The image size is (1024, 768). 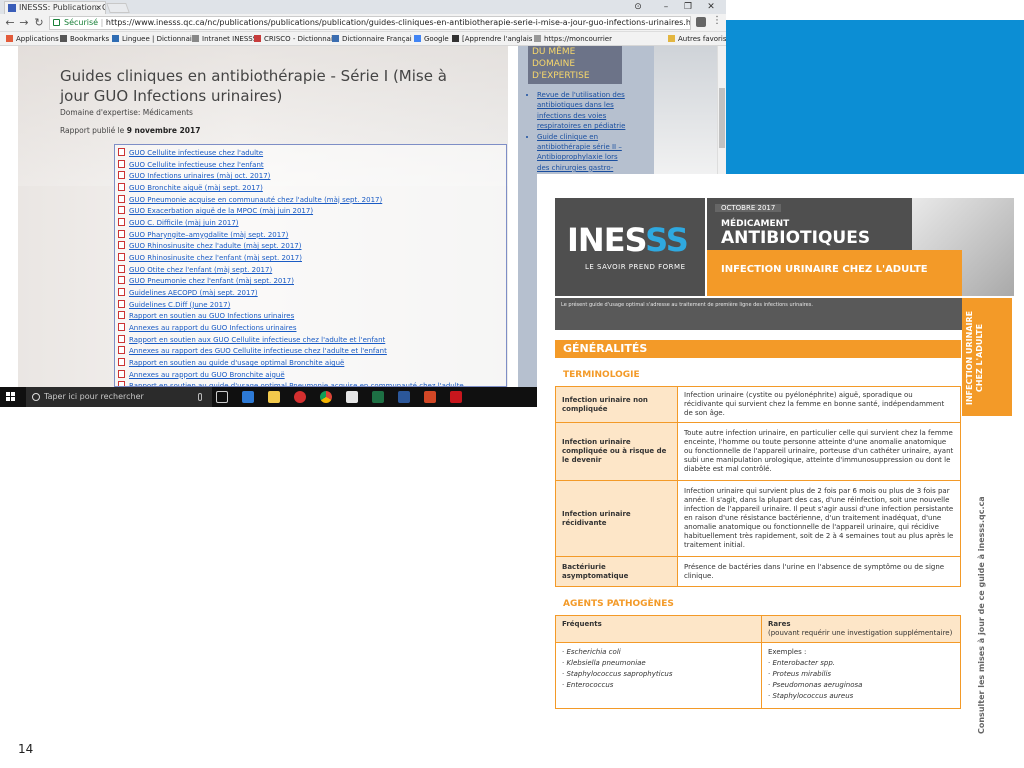 I want to click on dictionary-icon, so click(x=335, y=38).